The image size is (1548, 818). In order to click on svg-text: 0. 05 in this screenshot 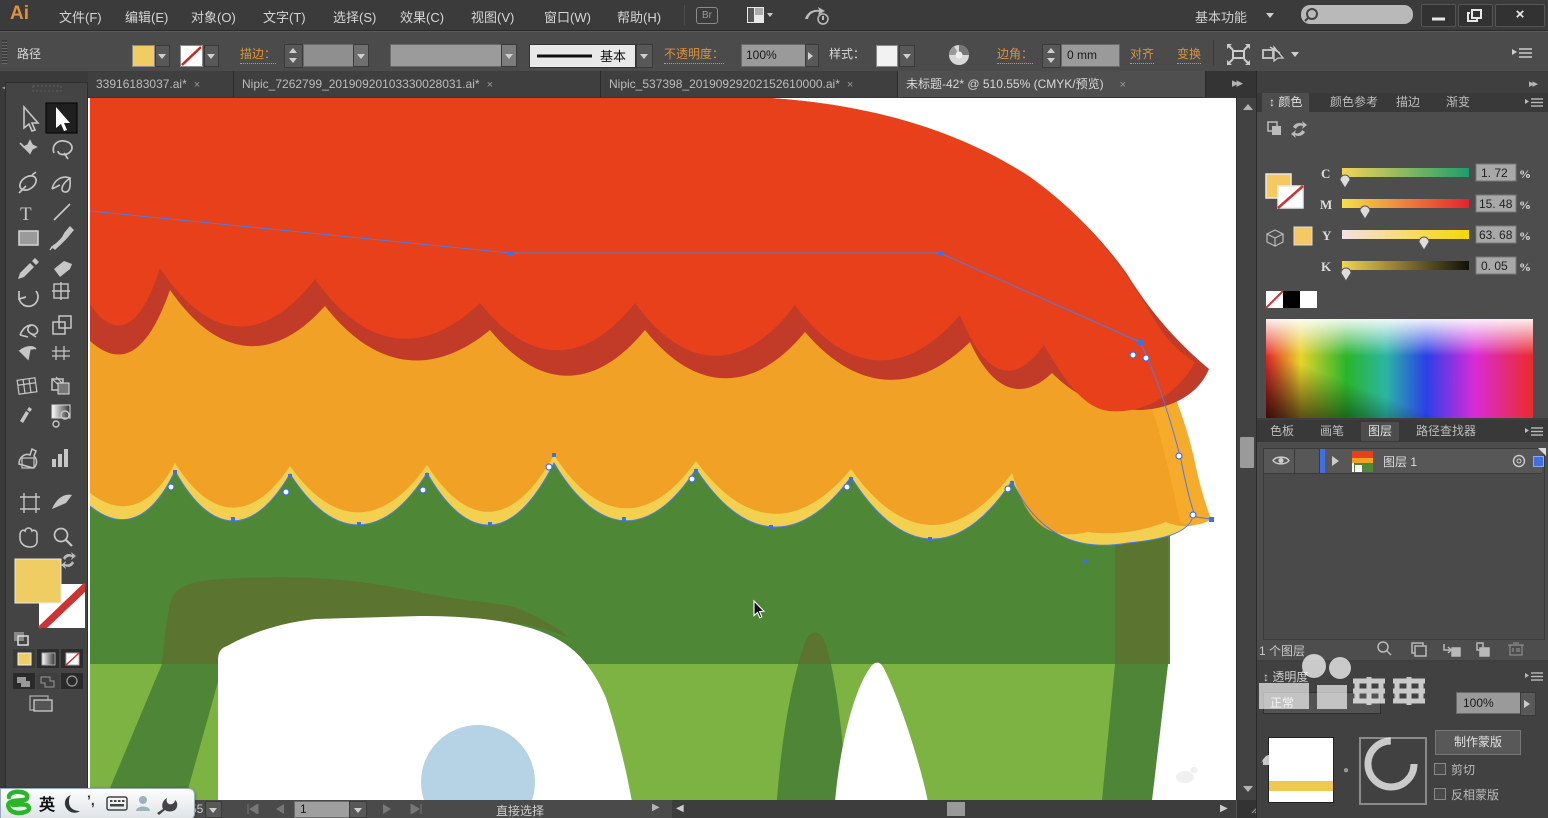, I will do `click(1494, 266)`.